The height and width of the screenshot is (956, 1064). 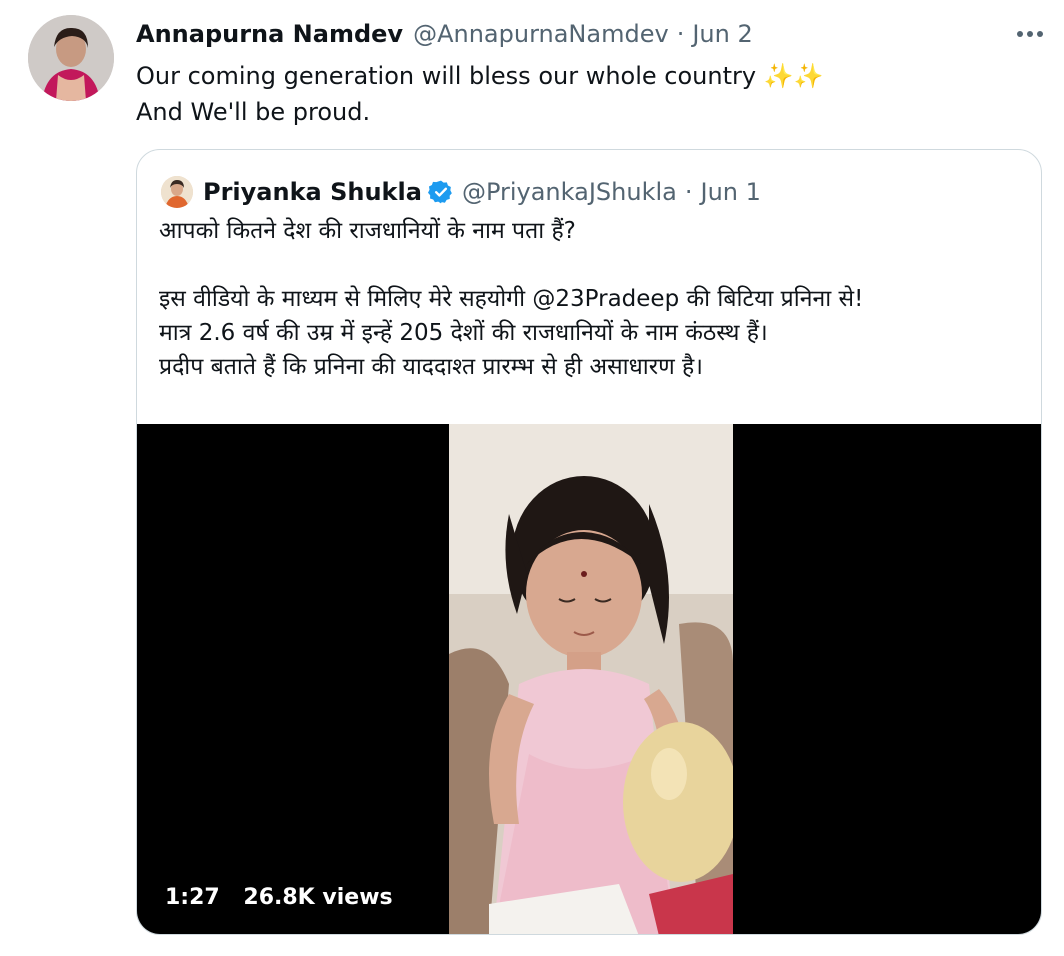 What do you see at coordinates (569, 192) in the screenshot?
I see `quoted-author-handle: @PriyankaJShukla` at bounding box center [569, 192].